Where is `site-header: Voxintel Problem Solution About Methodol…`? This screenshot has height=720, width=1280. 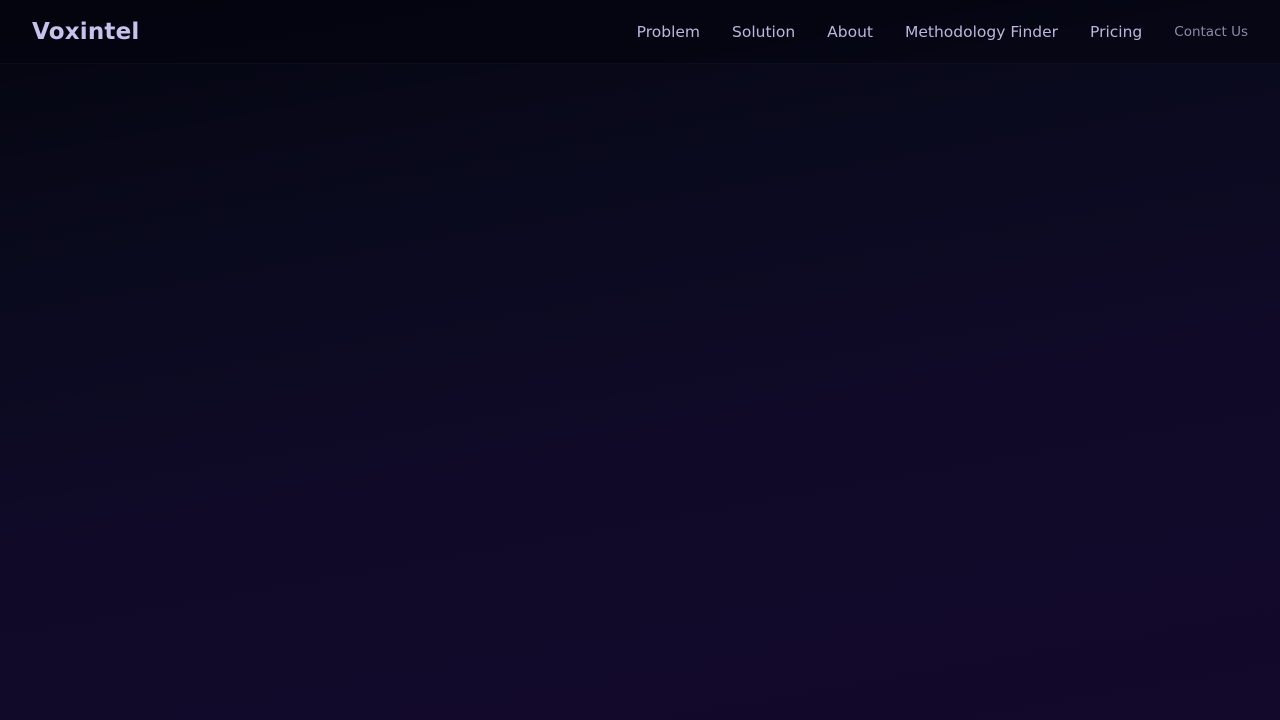
site-header: Voxintel Problem Solution About Methodol… is located at coordinates (640, 32).